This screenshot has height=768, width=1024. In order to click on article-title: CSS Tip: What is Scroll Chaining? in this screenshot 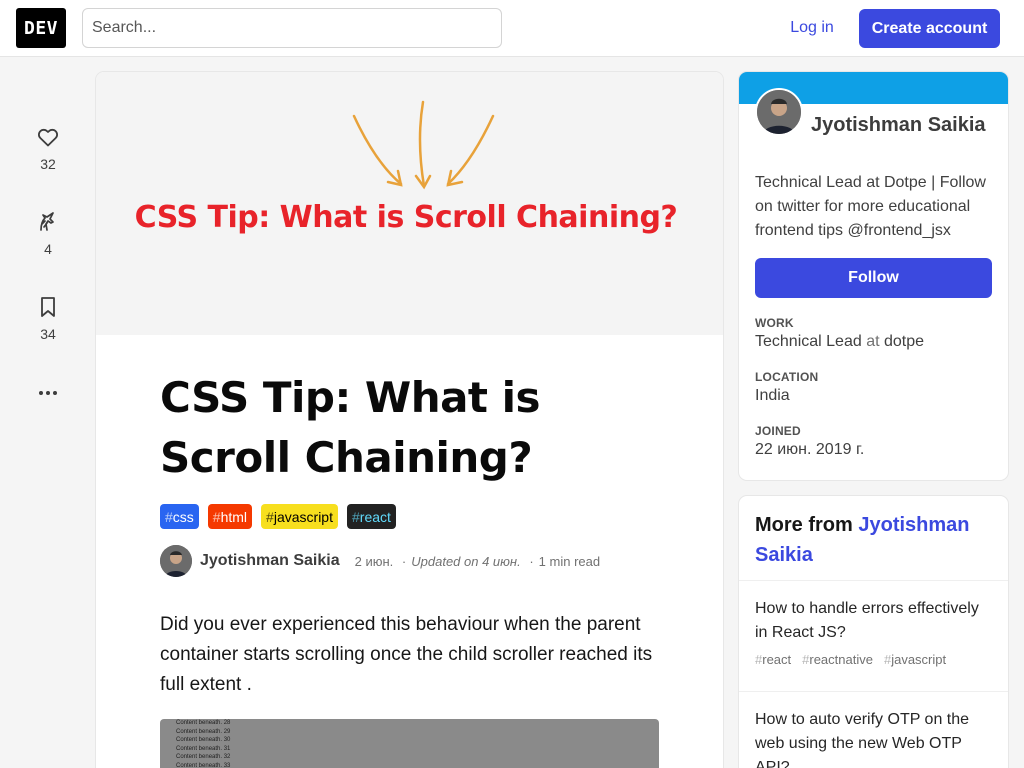, I will do `click(350, 427)`.